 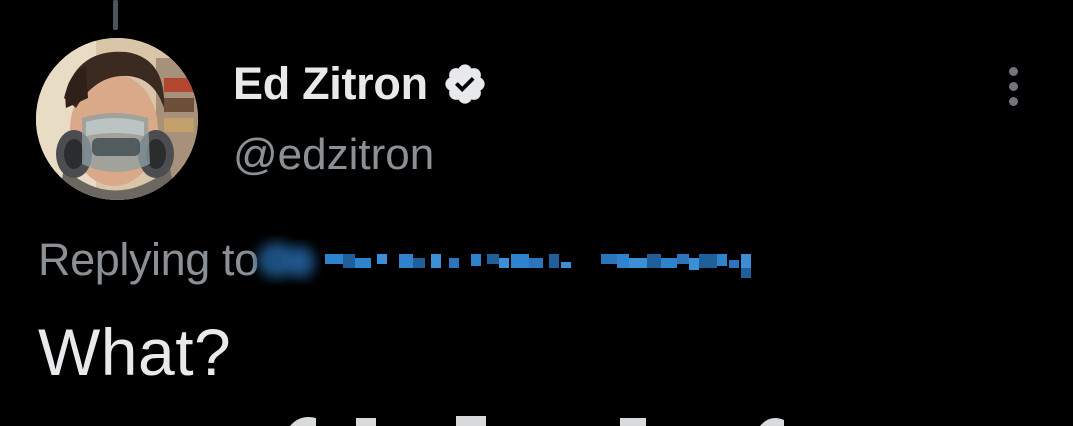 What do you see at coordinates (465, 84) in the screenshot?
I see `verified-badge-icon` at bounding box center [465, 84].